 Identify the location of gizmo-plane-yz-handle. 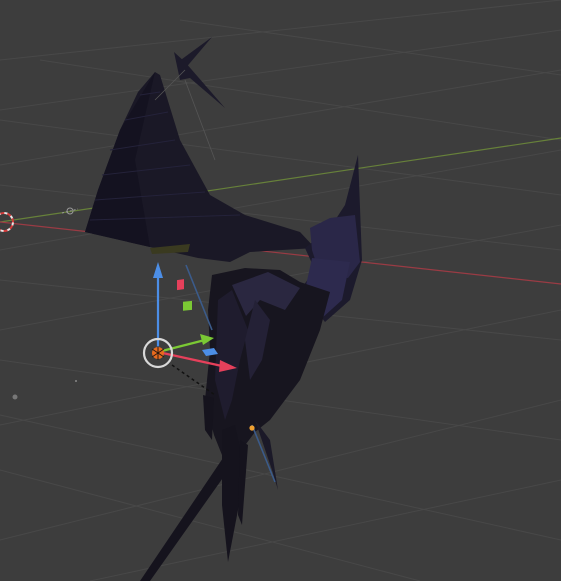
(187, 305).